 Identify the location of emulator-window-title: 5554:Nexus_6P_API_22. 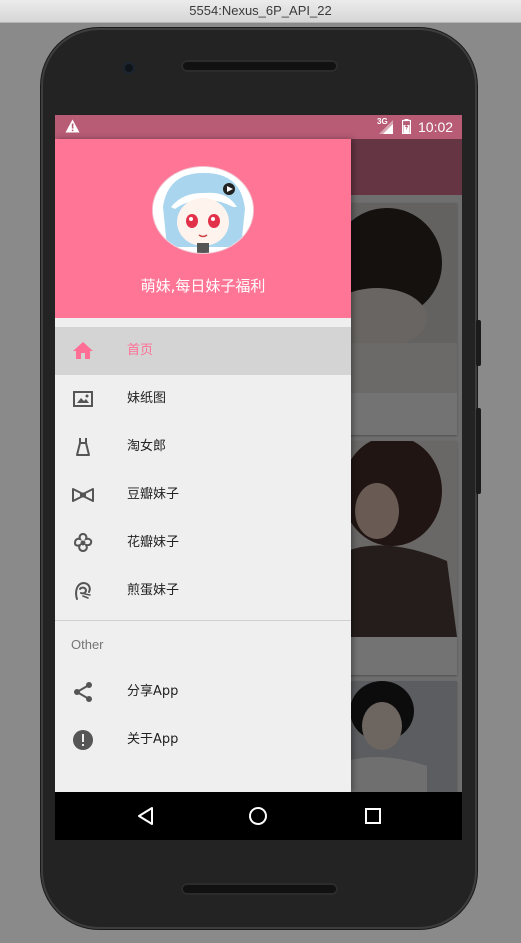
(260, 11).